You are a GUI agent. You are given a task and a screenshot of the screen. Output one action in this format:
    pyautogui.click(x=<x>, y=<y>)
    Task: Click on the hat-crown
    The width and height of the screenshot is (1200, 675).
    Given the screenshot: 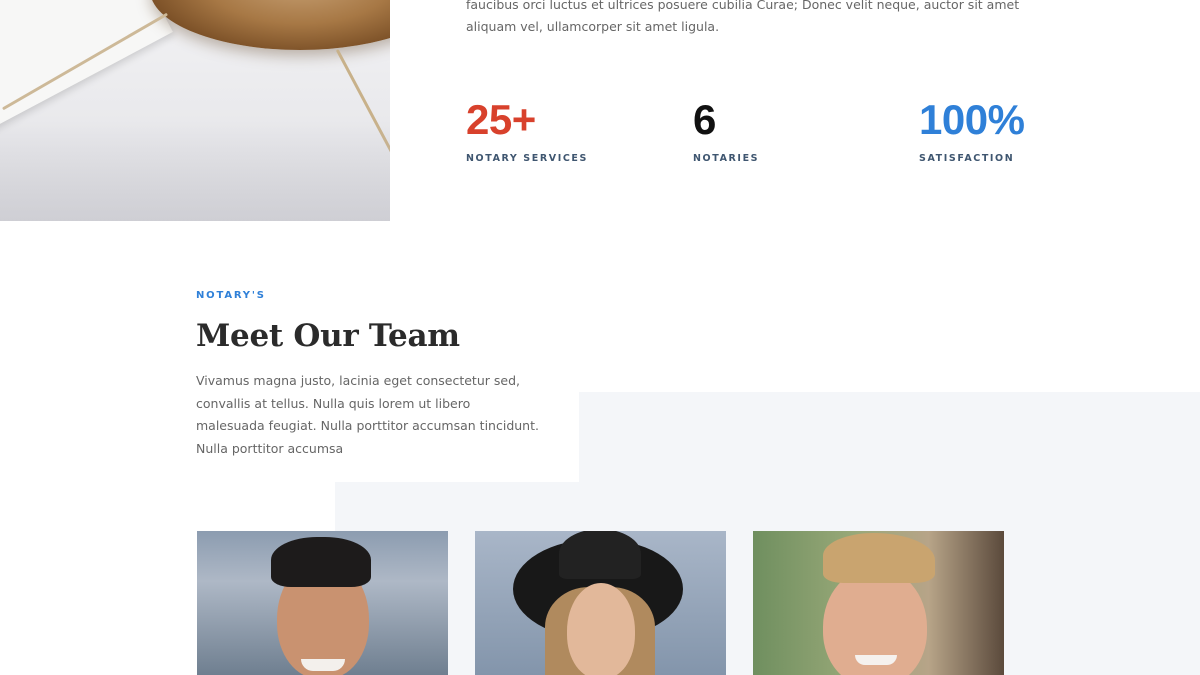 What is the action you would take?
    pyautogui.click(x=600, y=555)
    